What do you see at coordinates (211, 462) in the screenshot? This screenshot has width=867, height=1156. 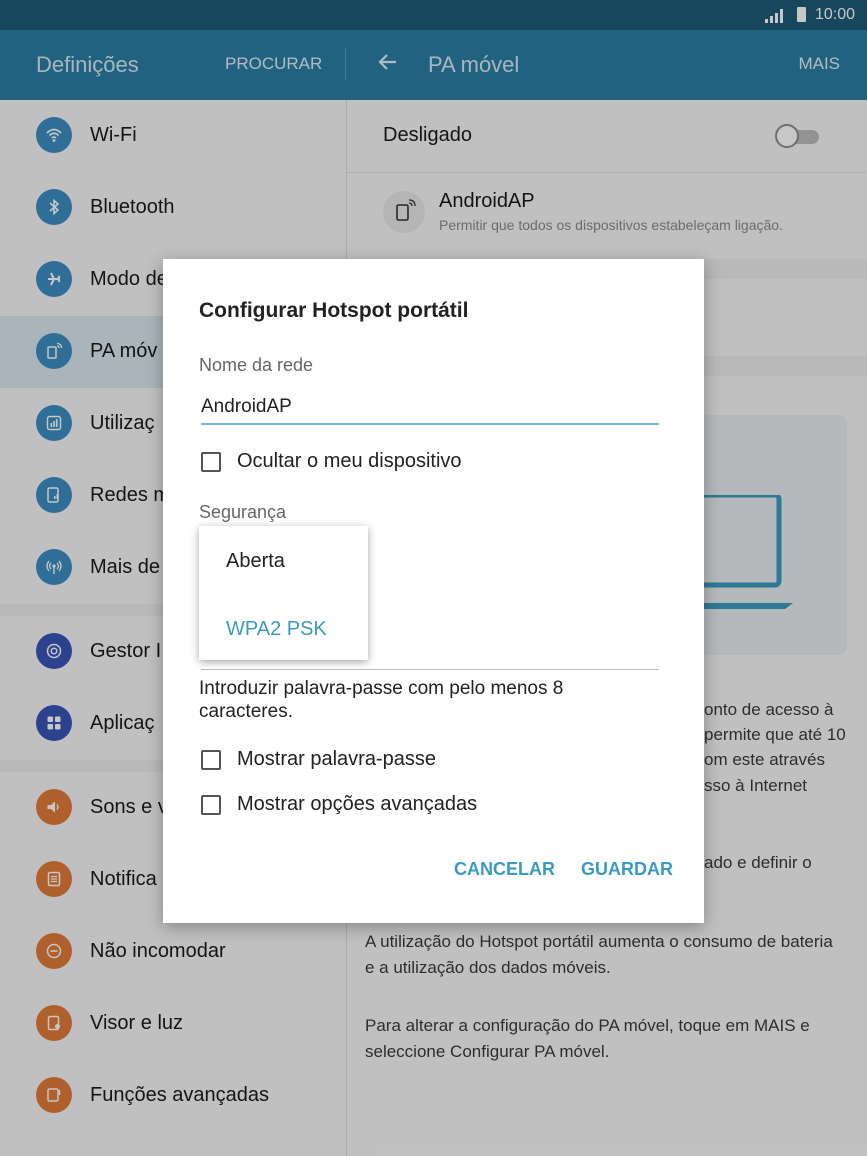 I see `hide-device-checkbox` at bounding box center [211, 462].